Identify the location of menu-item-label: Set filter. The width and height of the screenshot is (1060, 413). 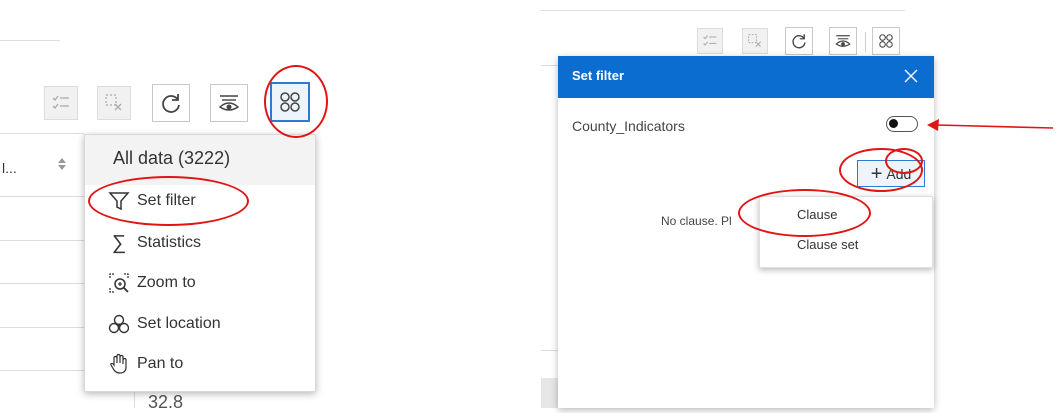
(166, 200).